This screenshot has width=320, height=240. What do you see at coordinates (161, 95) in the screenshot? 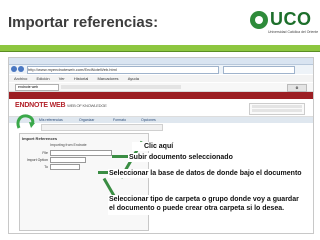
I see `endnote-banner` at bounding box center [161, 95].